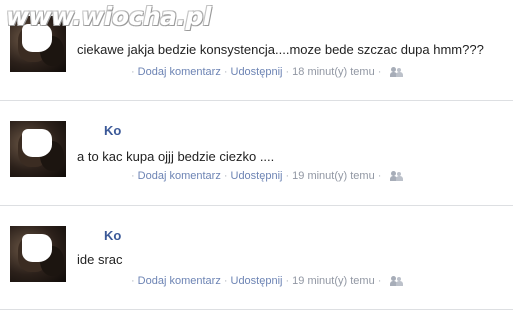 The height and width of the screenshot is (315, 513). What do you see at coordinates (333, 72) in the screenshot?
I see `timestamp: 18 minut(y) temu` at bounding box center [333, 72].